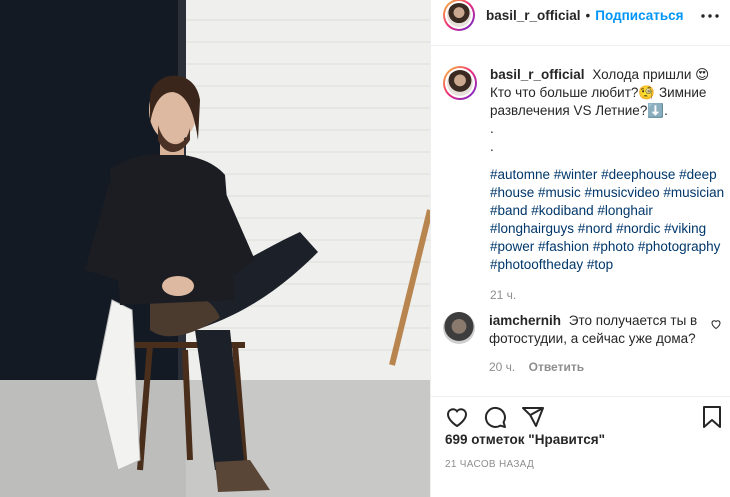 The height and width of the screenshot is (497, 730). What do you see at coordinates (460, 83) in the screenshot?
I see `caption-avatar` at bounding box center [460, 83].